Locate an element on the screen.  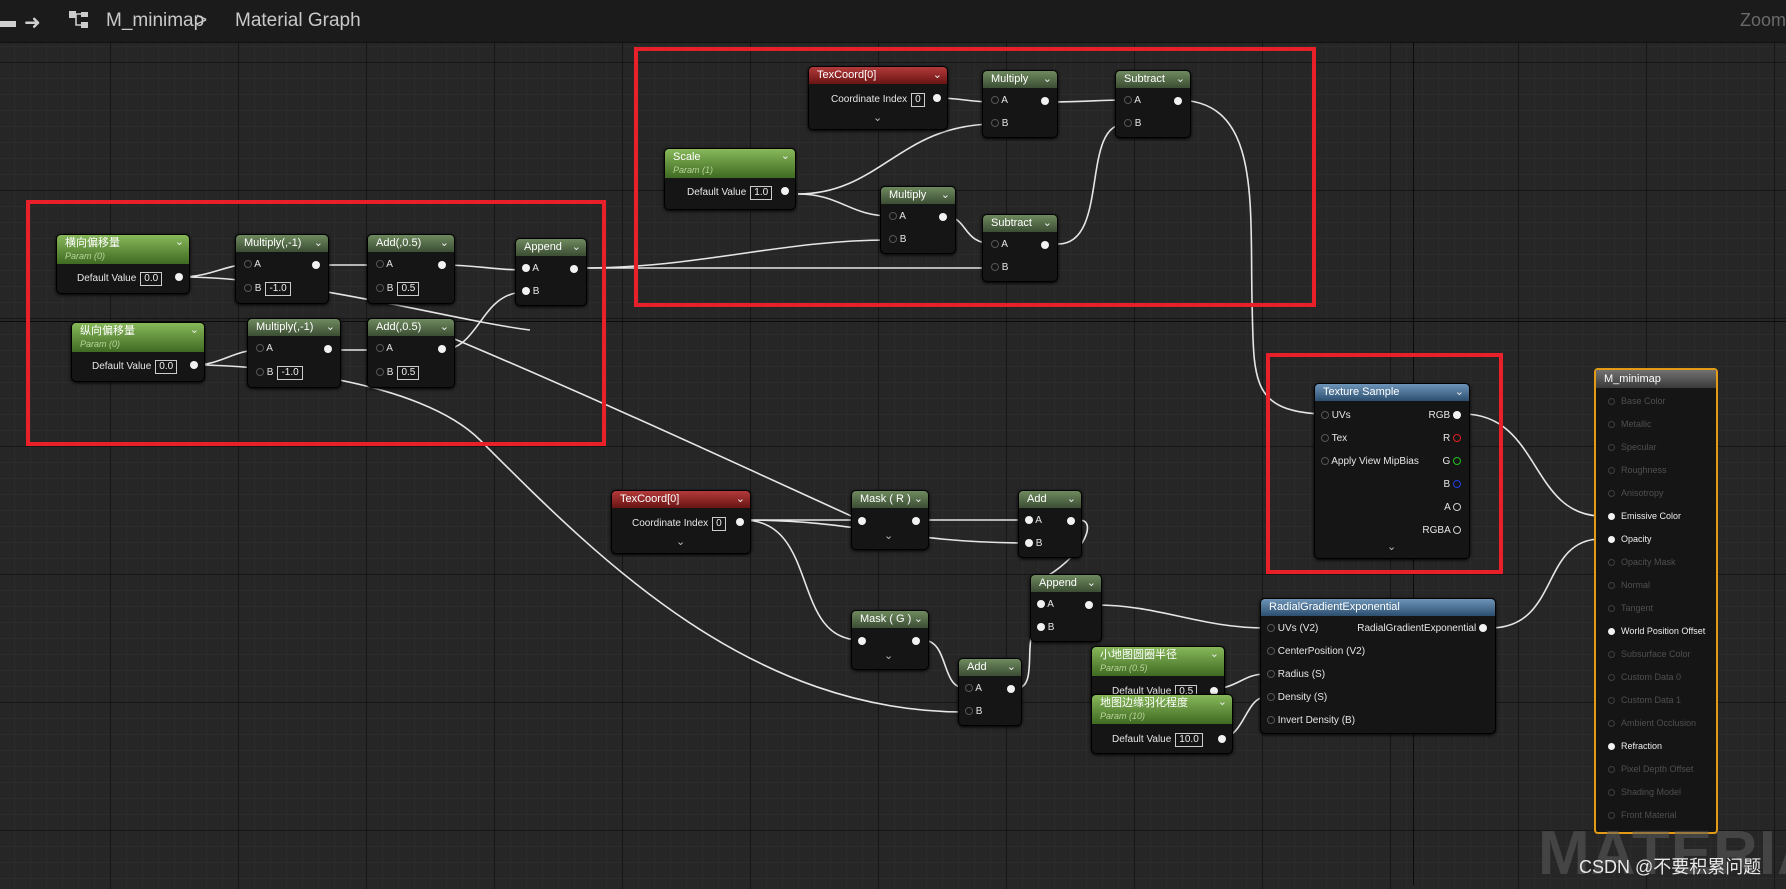
input-pin is located at coordinates (862, 521).